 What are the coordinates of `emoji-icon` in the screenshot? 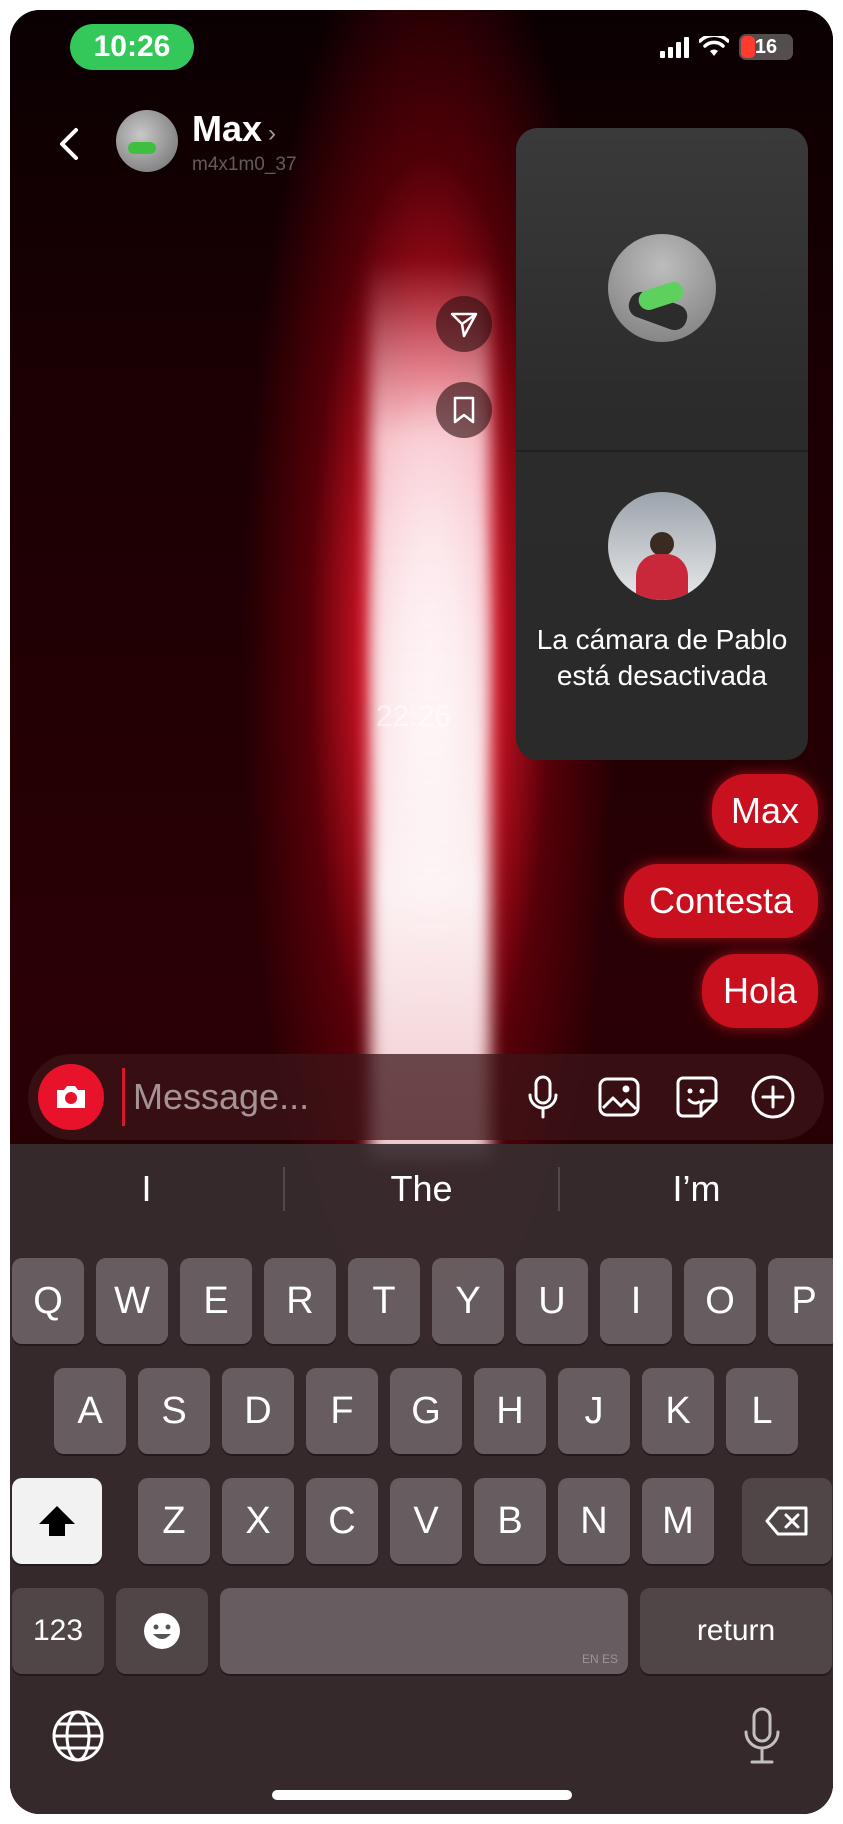 It's located at (162, 1631).